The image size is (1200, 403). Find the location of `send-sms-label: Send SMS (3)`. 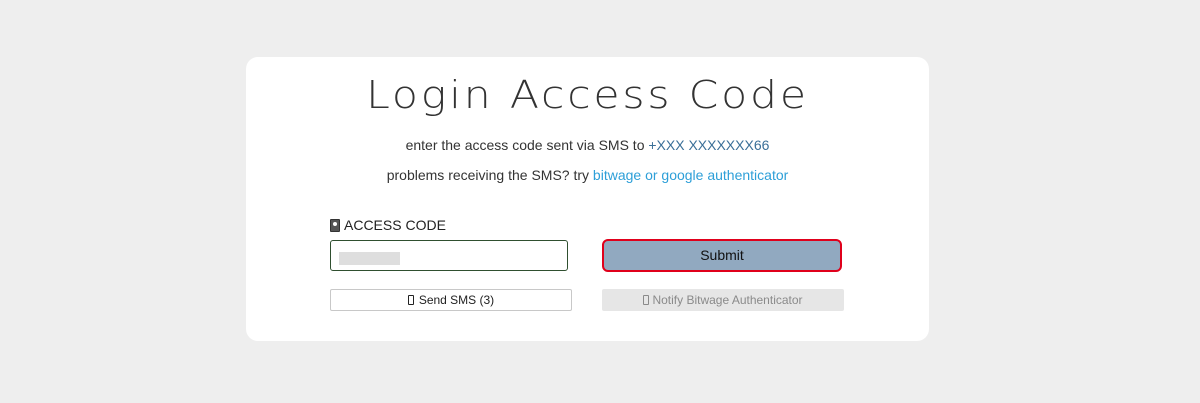

send-sms-label: Send SMS (3) is located at coordinates (456, 300).